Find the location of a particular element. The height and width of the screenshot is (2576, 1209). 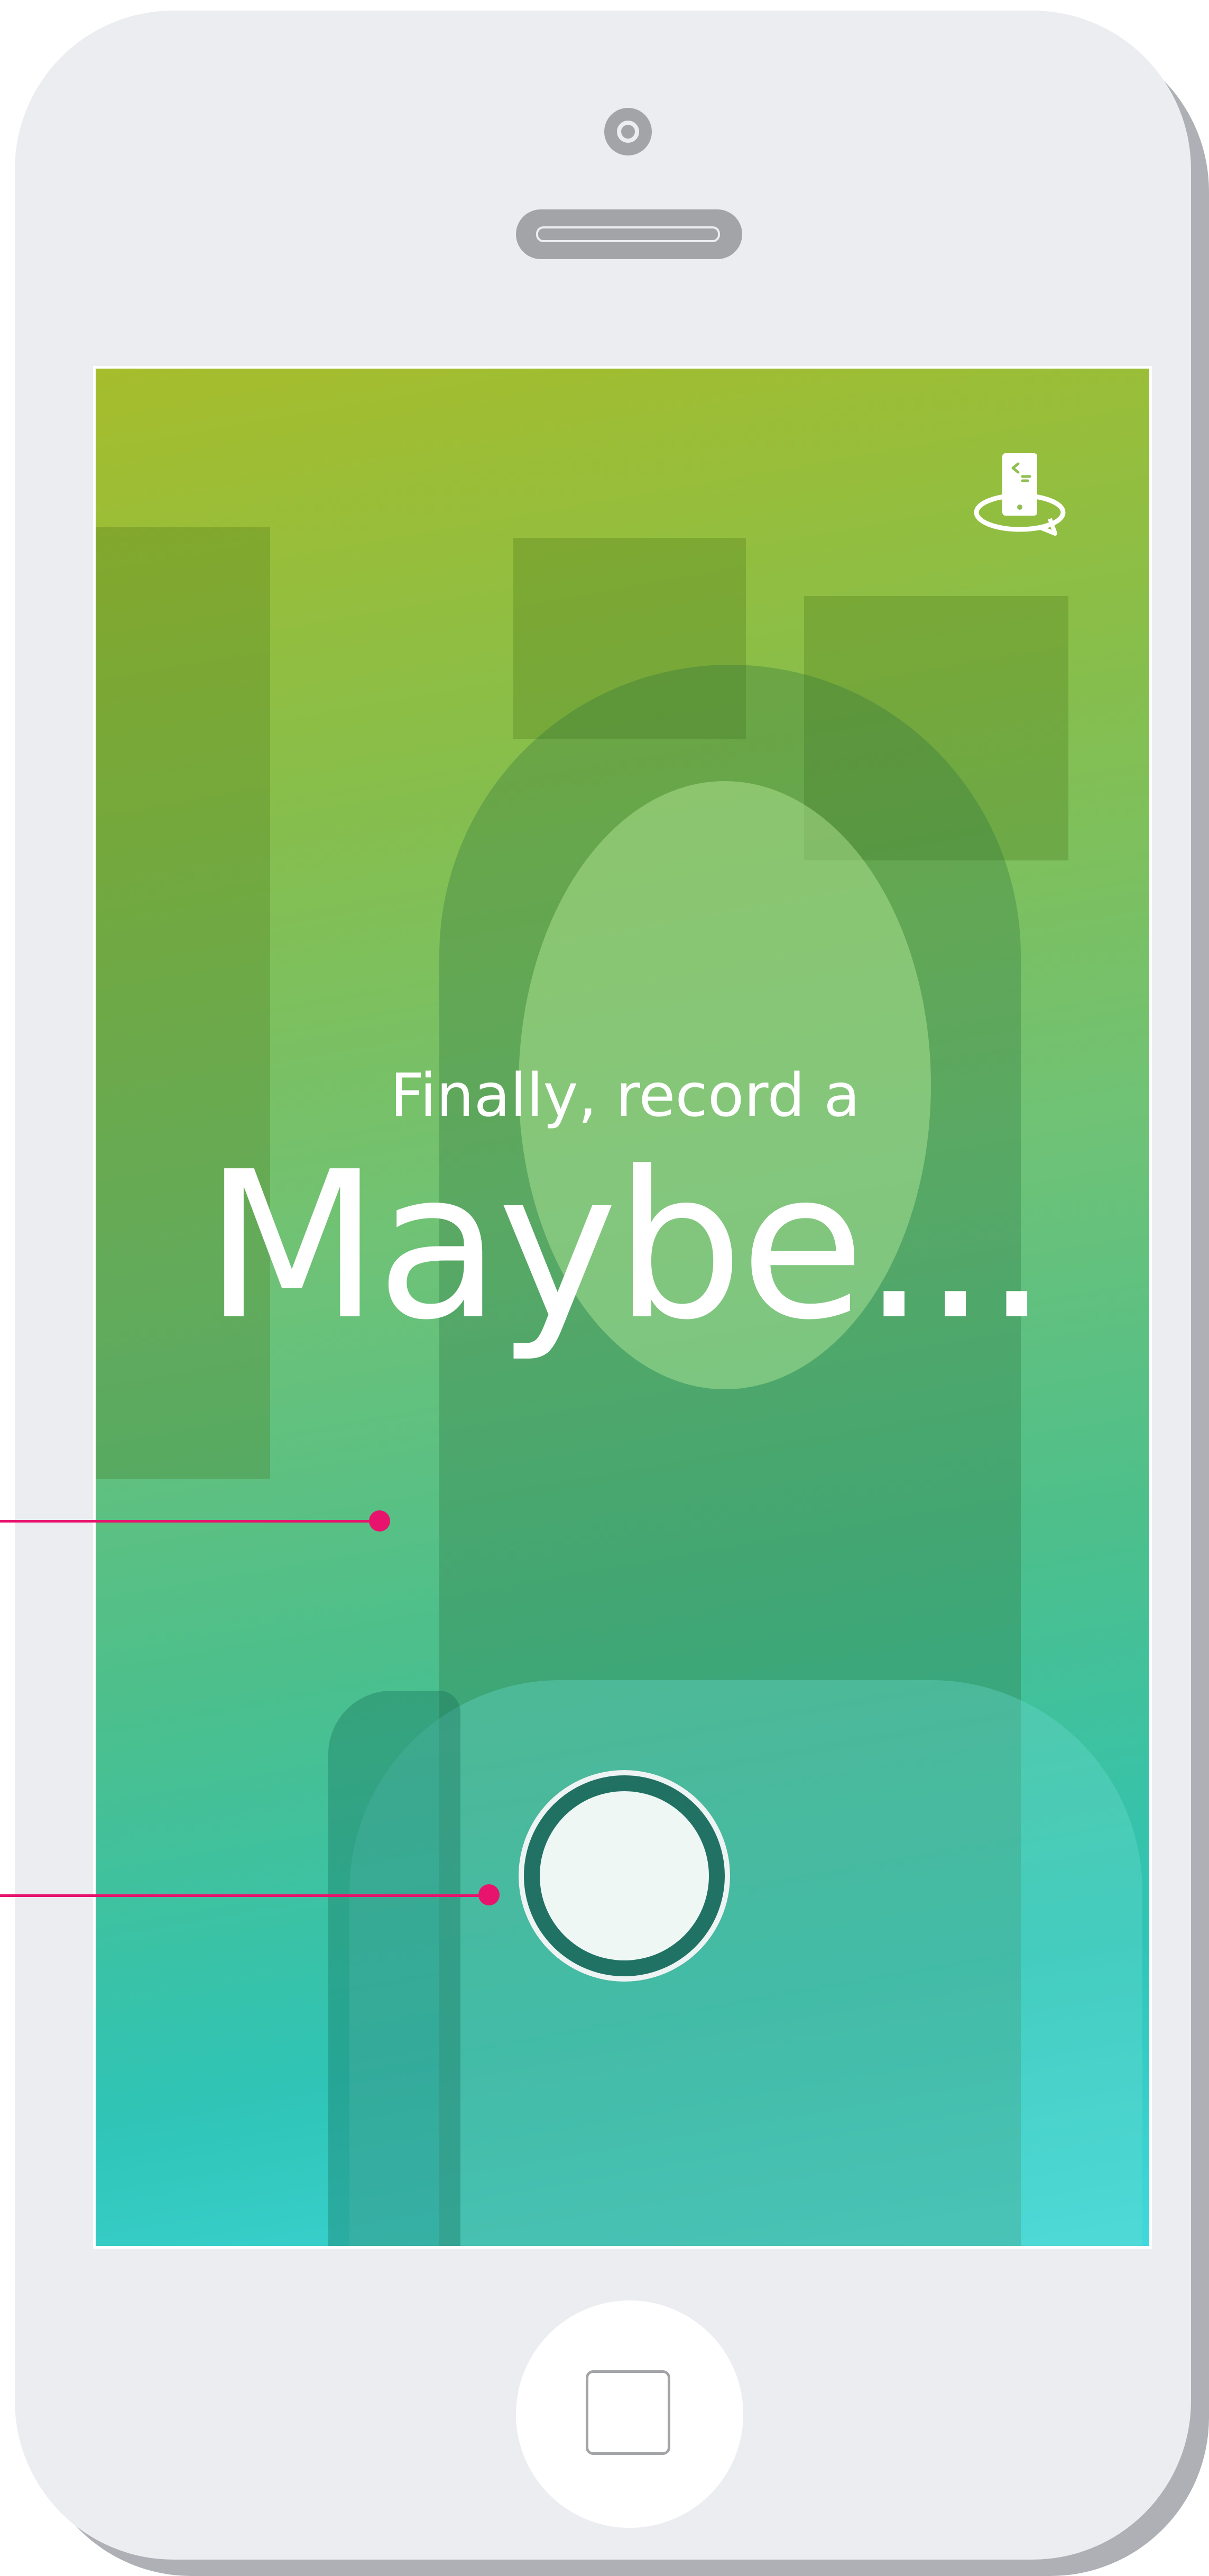

rotate-camera-icon is located at coordinates (1020, 498).